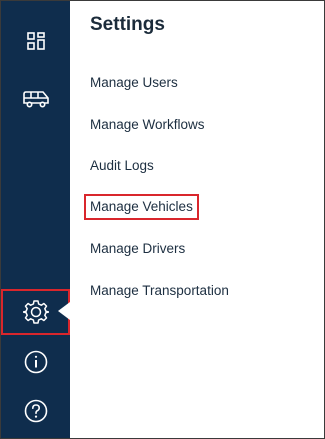 The image size is (325, 439). I want to click on menu-item-manage-drivers: Manage Drivers, so click(137, 249).